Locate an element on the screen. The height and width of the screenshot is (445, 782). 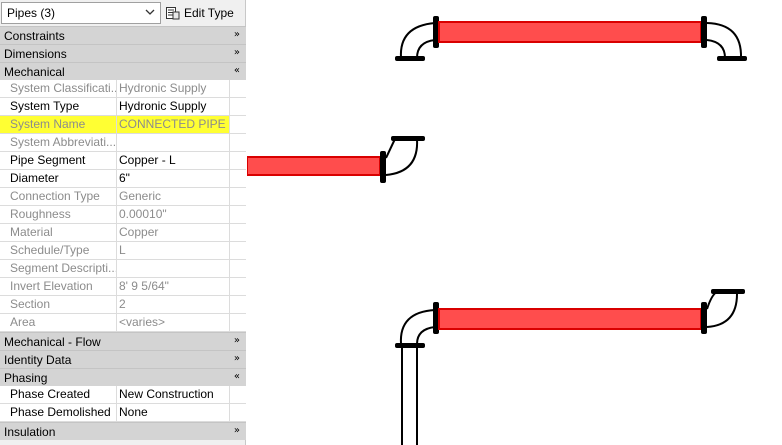
type-selector-dropdown: Pipes (3) is located at coordinates (81, 13).